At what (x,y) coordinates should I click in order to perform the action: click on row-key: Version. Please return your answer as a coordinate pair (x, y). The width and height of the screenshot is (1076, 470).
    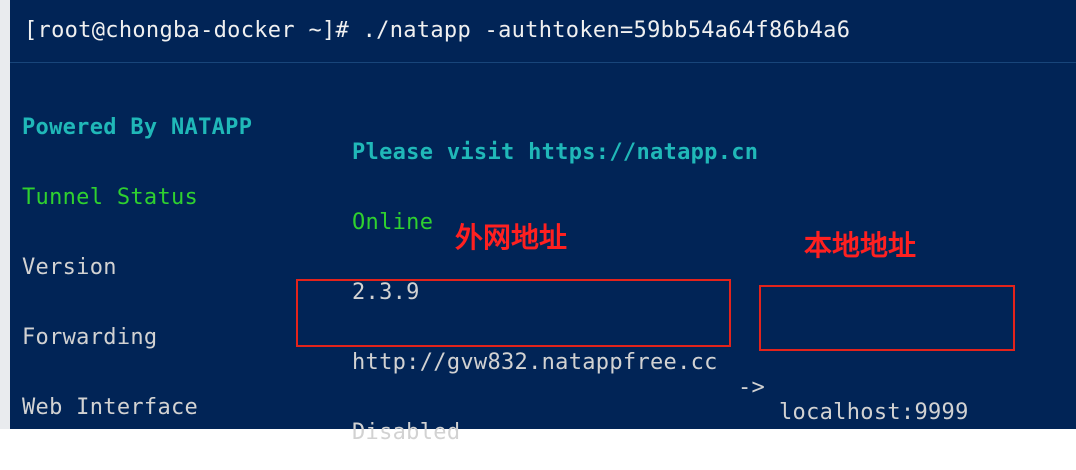
    Looking at the image, I should click on (69, 267).